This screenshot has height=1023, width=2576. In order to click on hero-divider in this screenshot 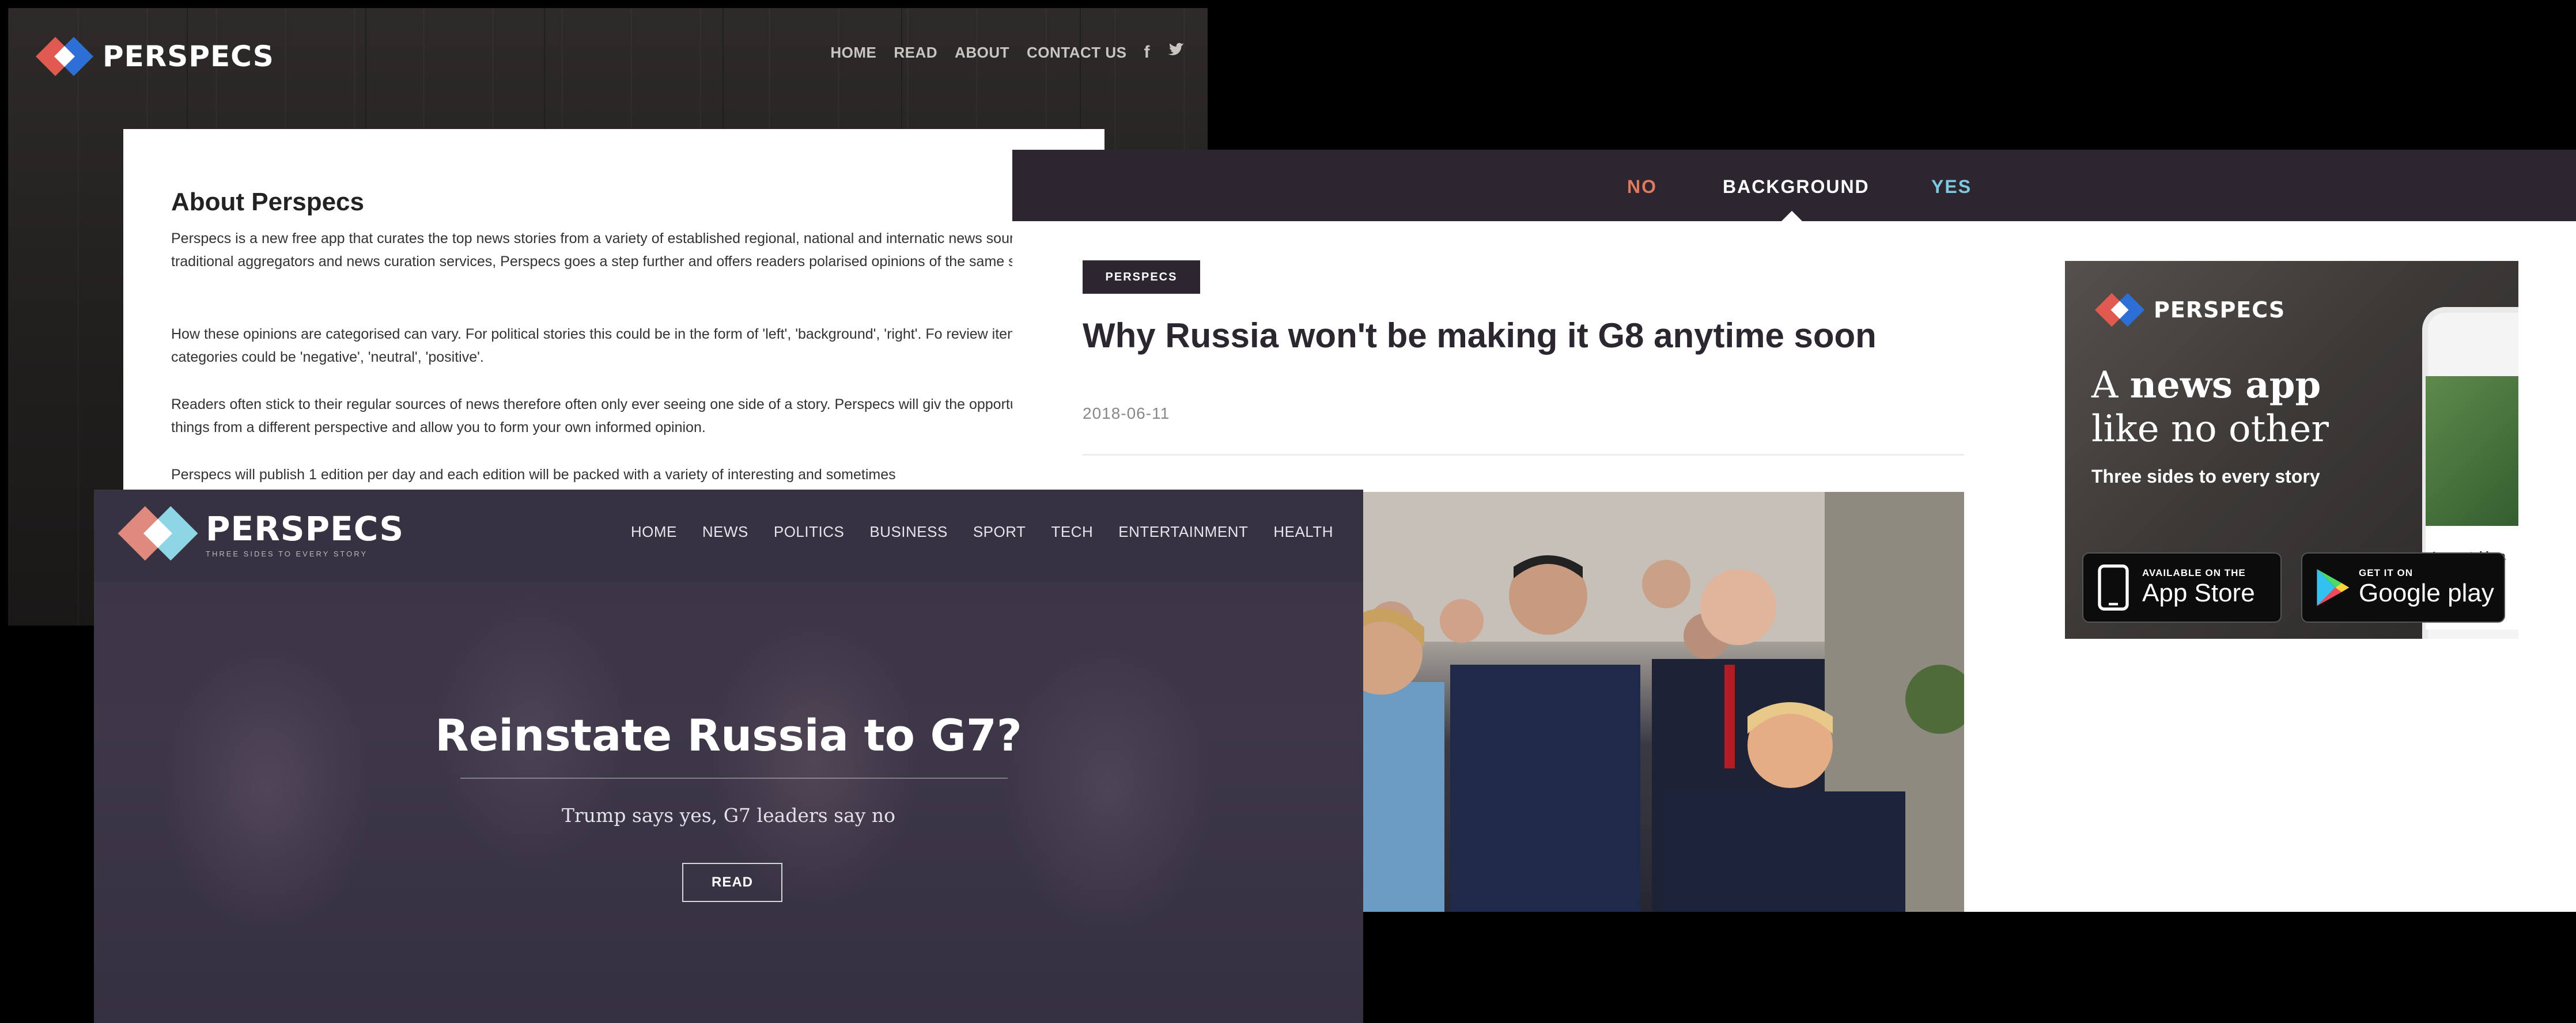, I will do `click(734, 778)`.